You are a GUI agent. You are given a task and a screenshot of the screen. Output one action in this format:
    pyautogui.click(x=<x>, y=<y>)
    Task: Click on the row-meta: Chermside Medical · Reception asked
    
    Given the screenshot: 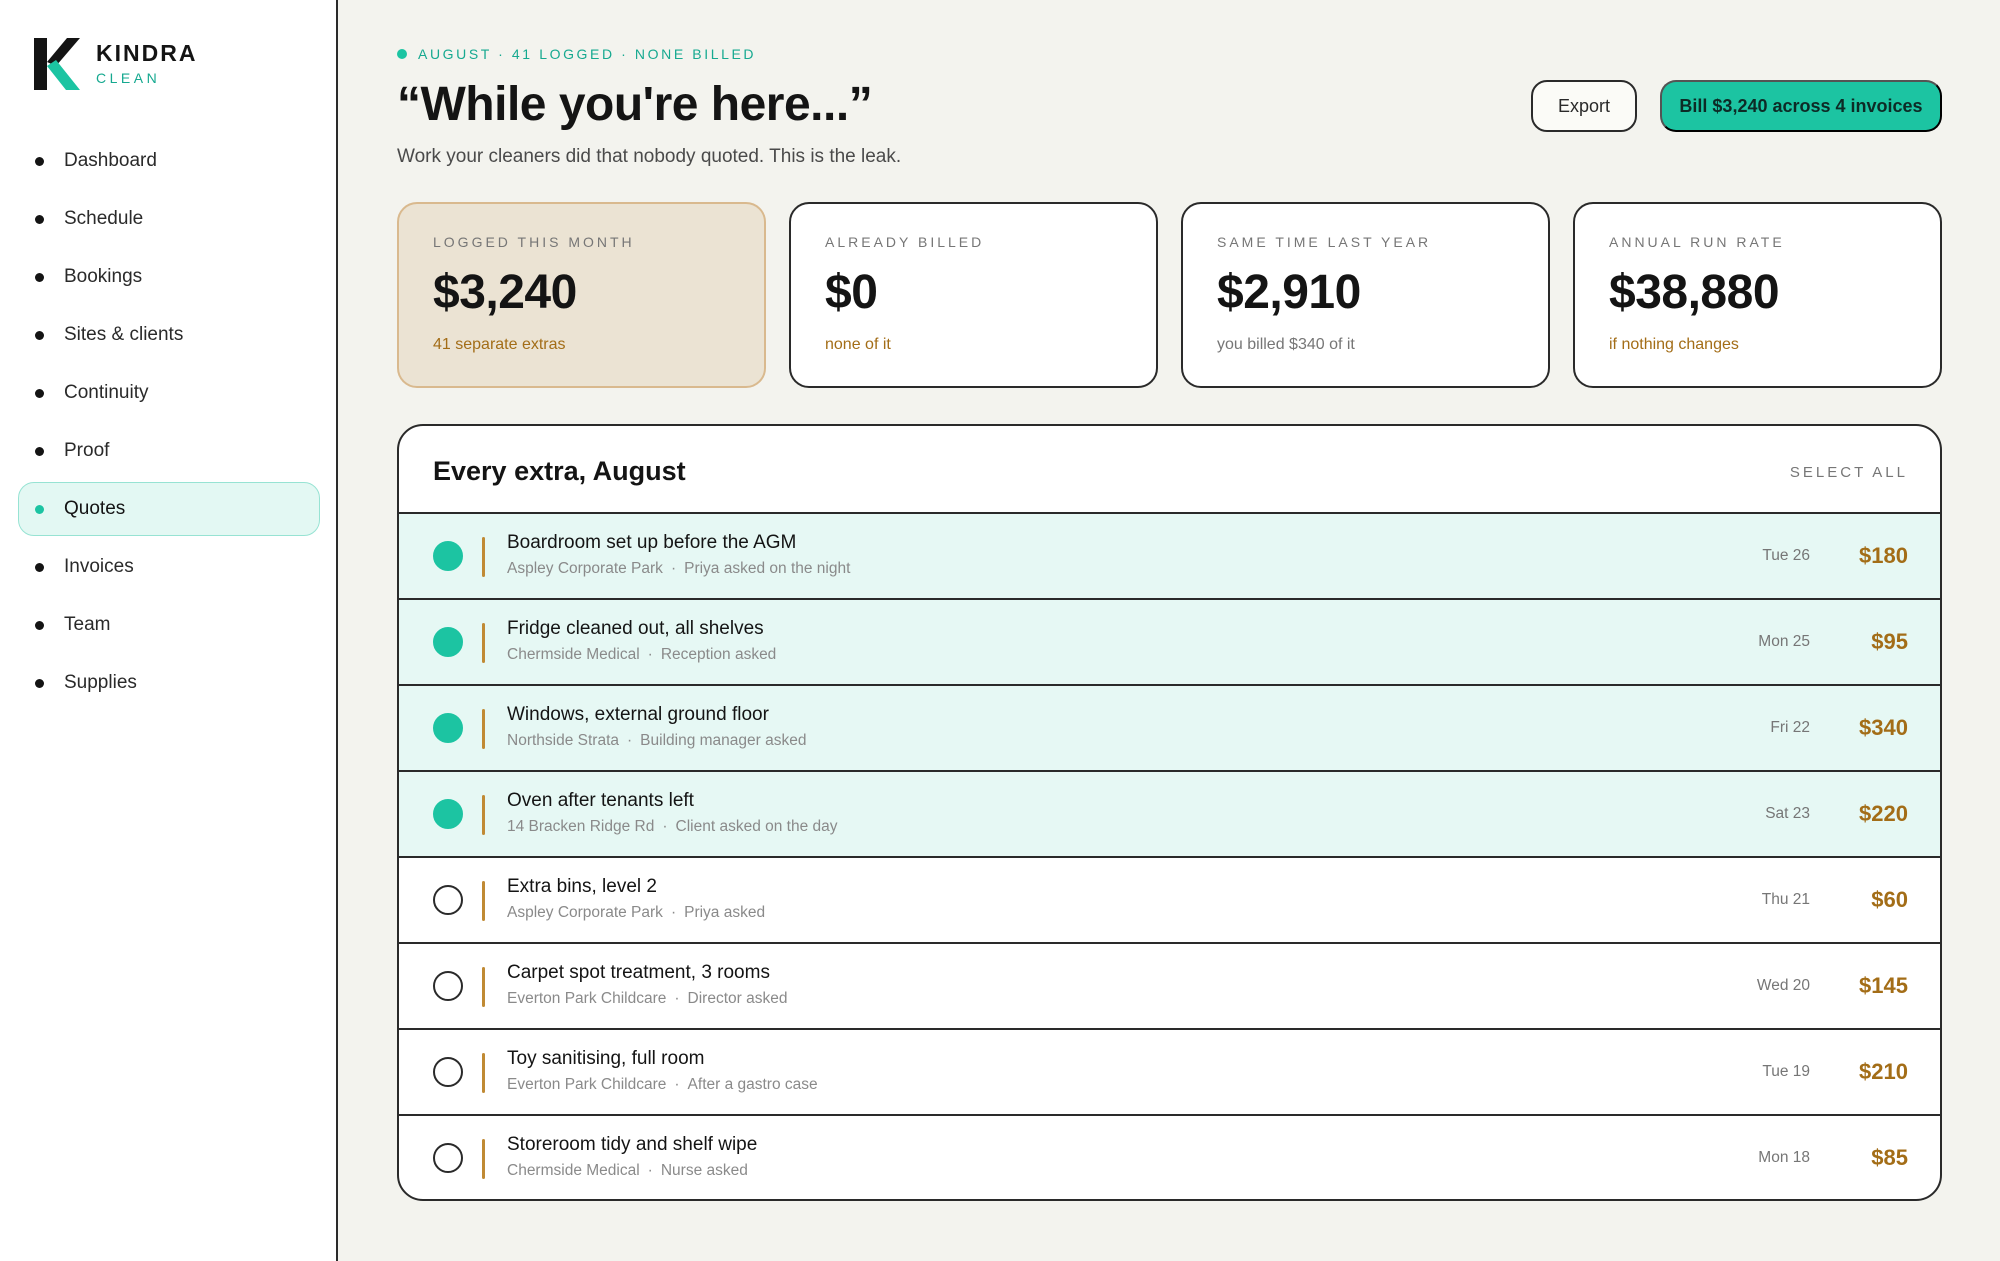 What is the action you would take?
    pyautogui.click(x=641, y=655)
    